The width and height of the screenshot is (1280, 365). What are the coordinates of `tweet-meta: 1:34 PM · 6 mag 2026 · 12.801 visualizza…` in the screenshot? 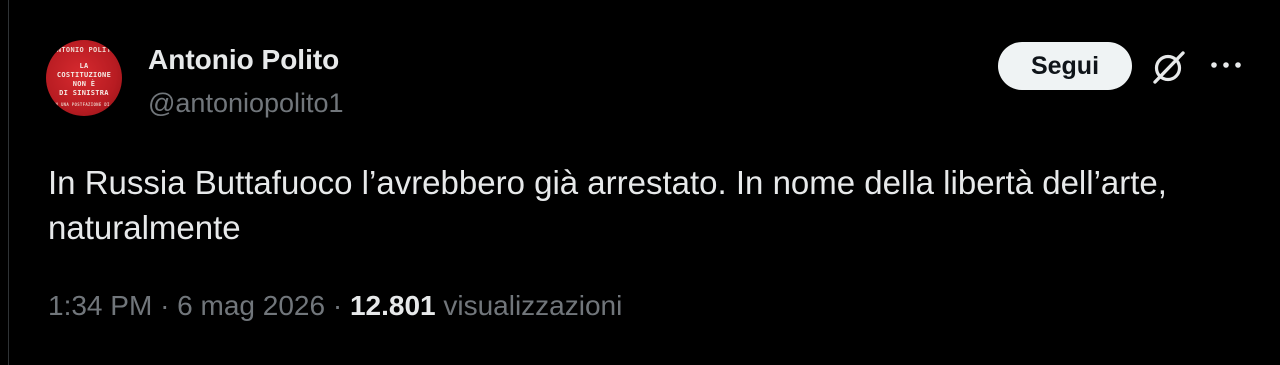 It's located at (335, 306).